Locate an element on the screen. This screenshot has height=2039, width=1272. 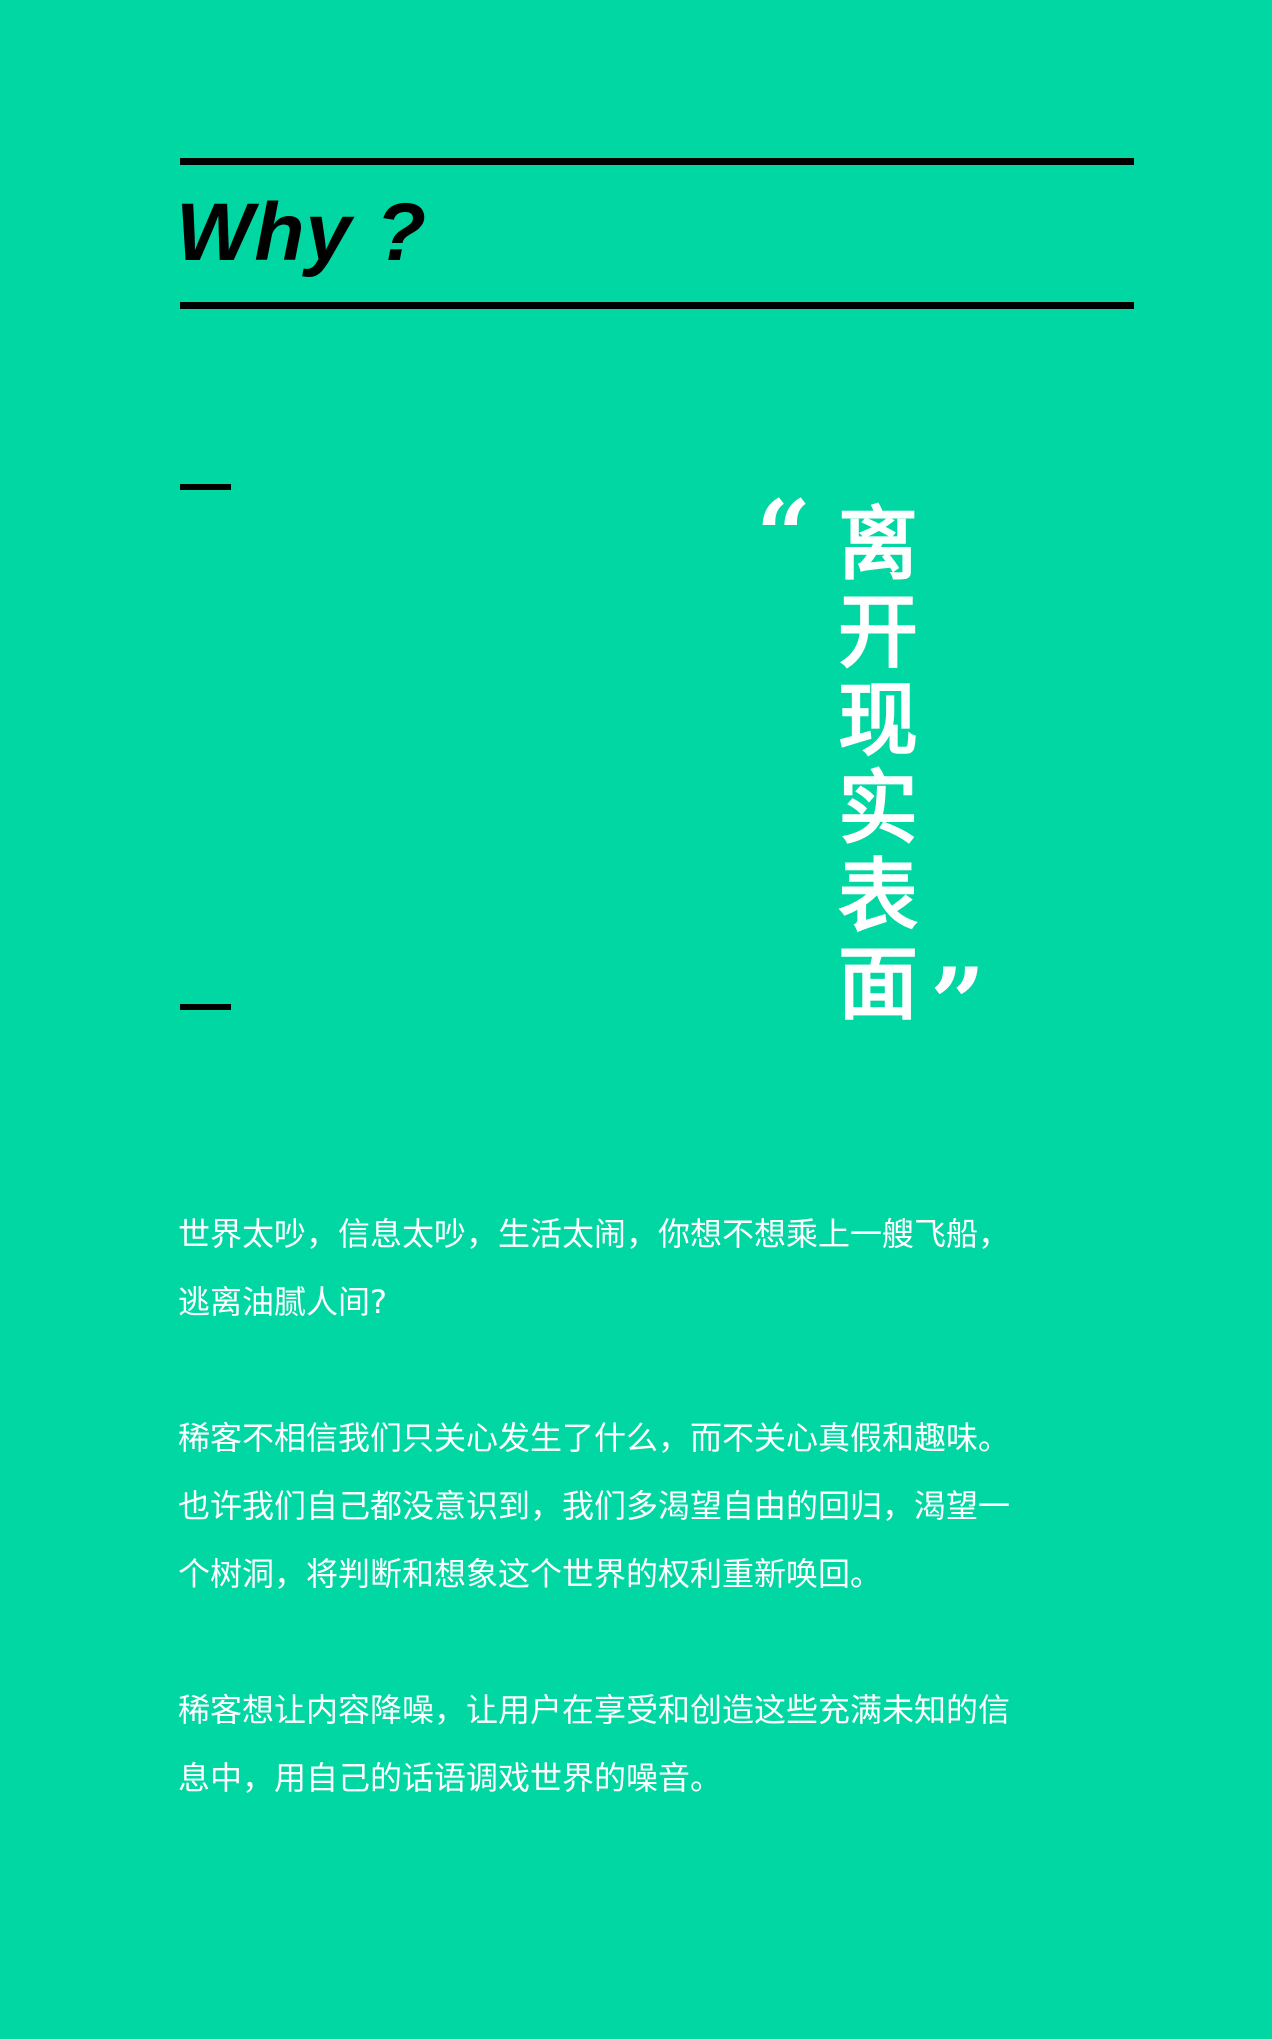
top-divider is located at coordinates (657, 161).